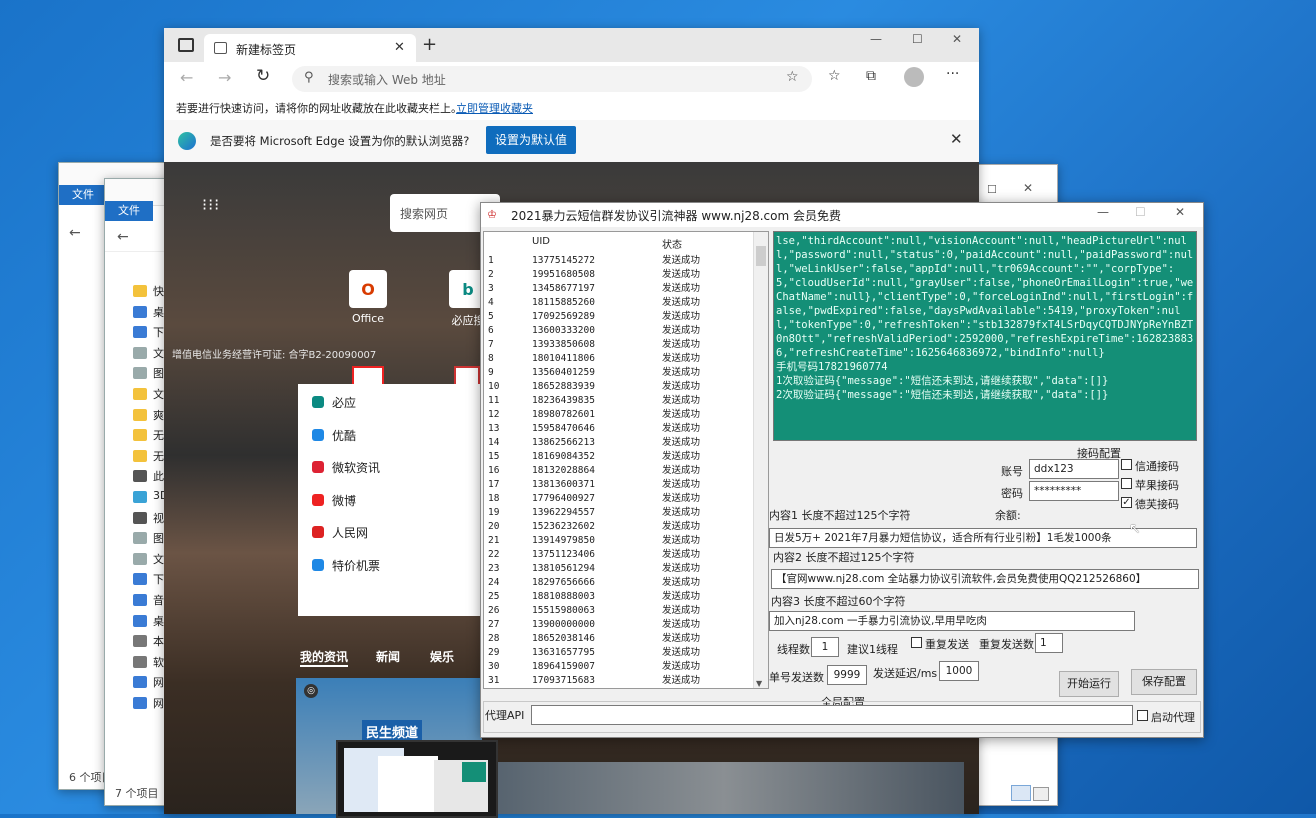  I want to click on menu-item: 微博, so click(344, 500).